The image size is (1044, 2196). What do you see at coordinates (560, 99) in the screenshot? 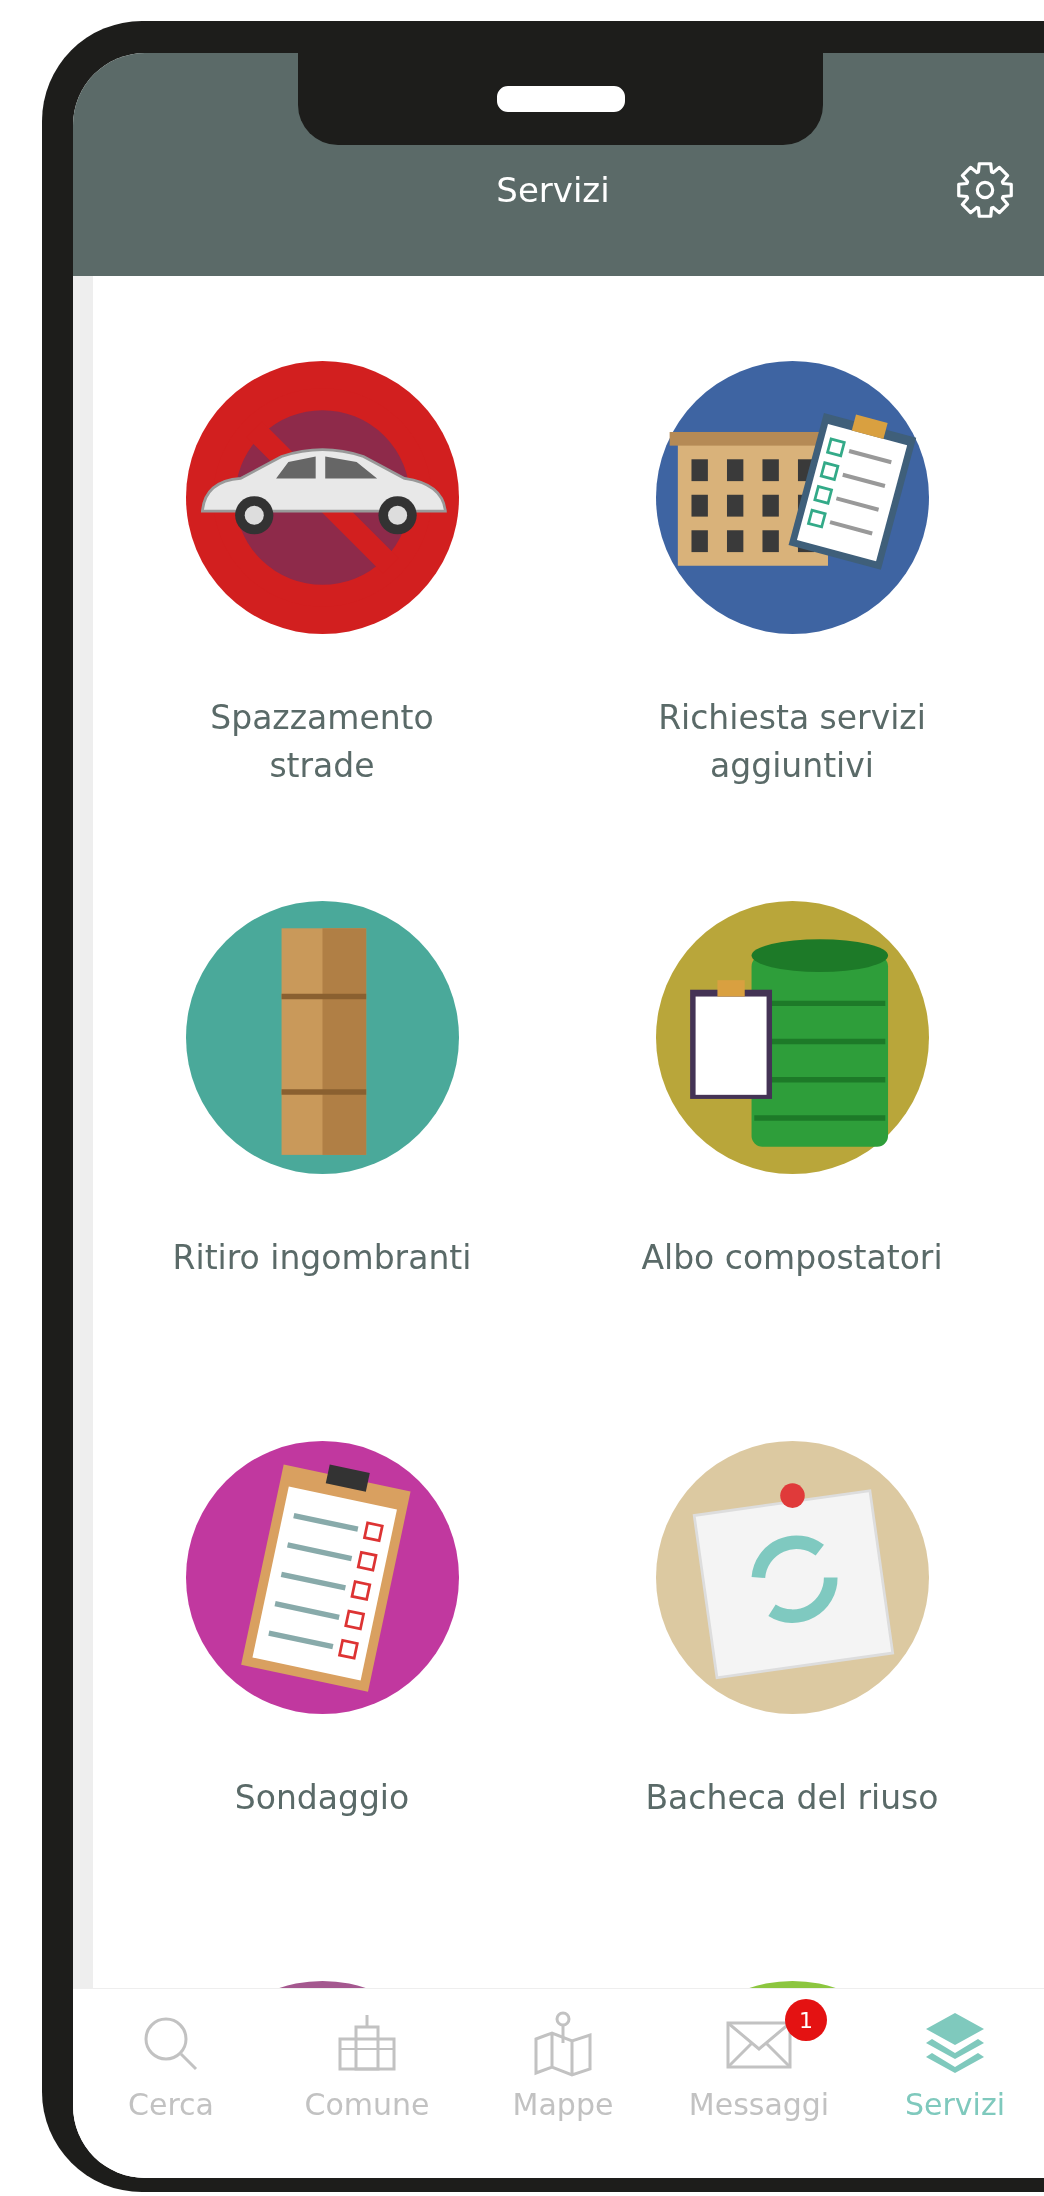
I see `speaker-icon` at bounding box center [560, 99].